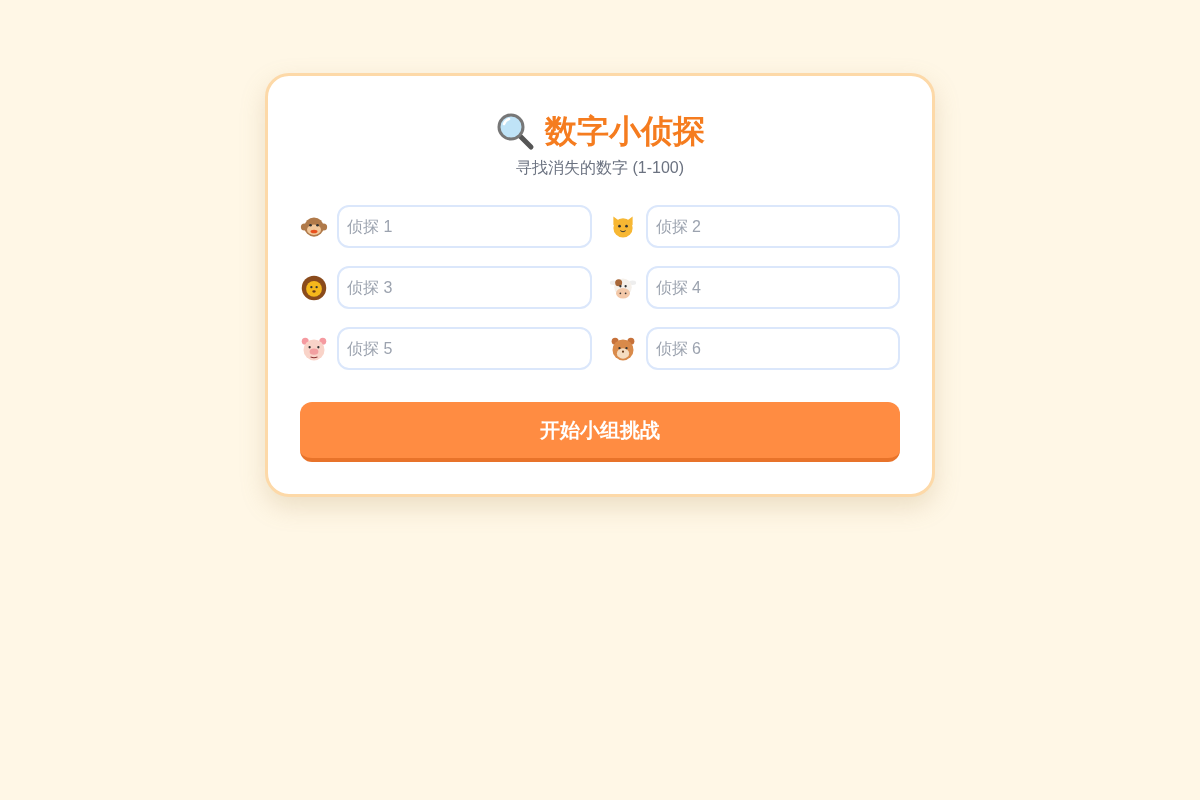 The width and height of the screenshot is (1200, 800). I want to click on name-field: 侦探 2, so click(772, 226).